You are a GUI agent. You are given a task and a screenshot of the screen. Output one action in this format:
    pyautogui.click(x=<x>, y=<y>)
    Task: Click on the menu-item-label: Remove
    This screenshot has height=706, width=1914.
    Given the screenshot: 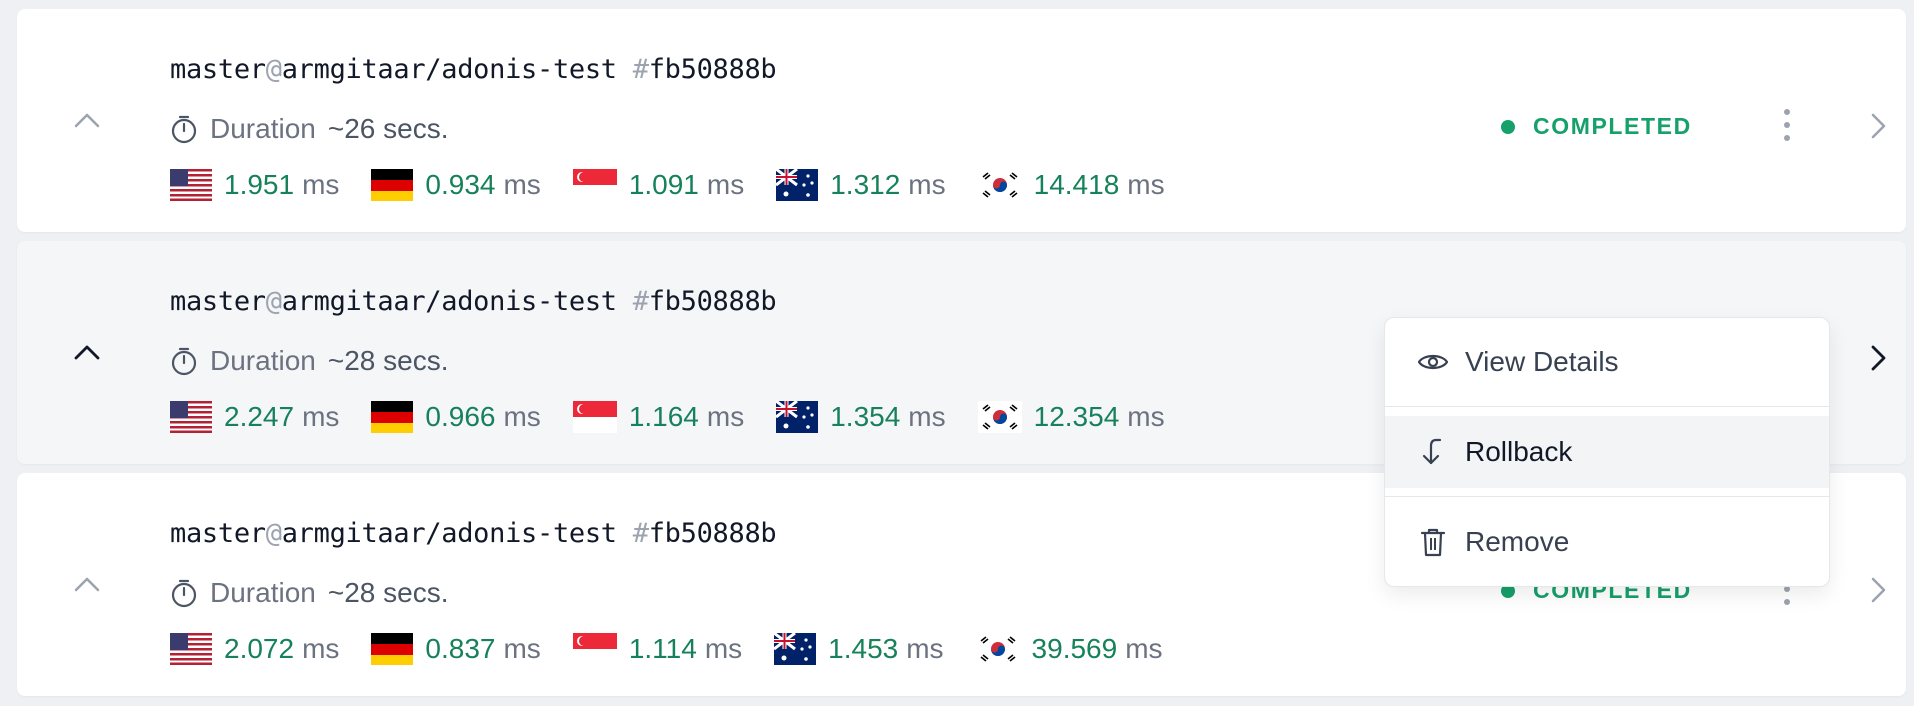 What is the action you would take?
    pyautogui.click(x=1517, y=541)
    